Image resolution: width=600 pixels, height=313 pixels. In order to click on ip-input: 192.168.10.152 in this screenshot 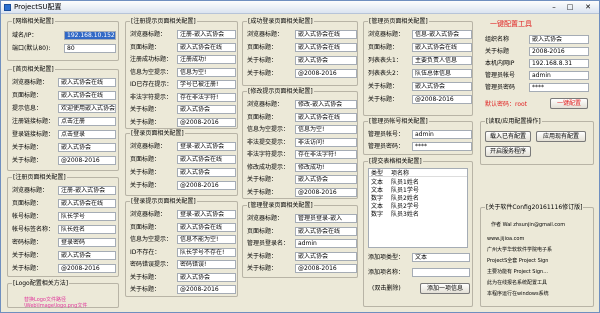, I will do `click(90, 35)`.